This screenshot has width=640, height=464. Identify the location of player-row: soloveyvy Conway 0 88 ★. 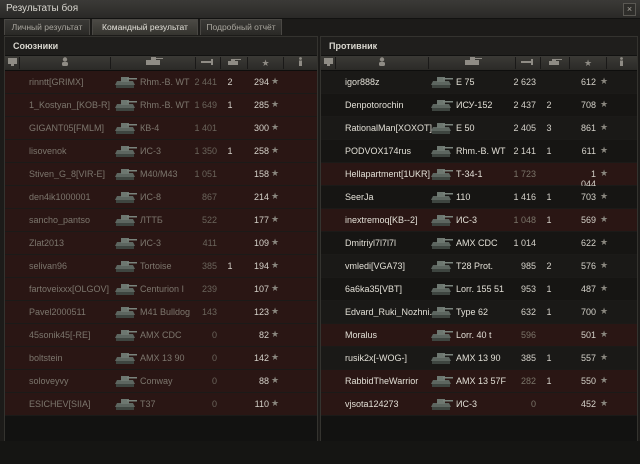
(161, 381).